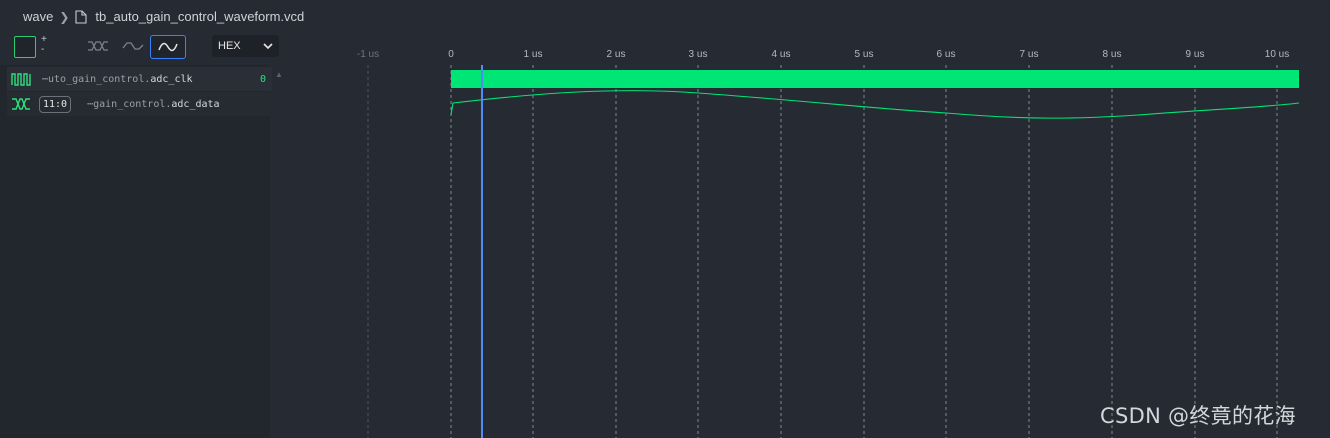  Describe the element at coordinates (698, 54) in the screenshot. I see `tick-label: 3 us` at that location.